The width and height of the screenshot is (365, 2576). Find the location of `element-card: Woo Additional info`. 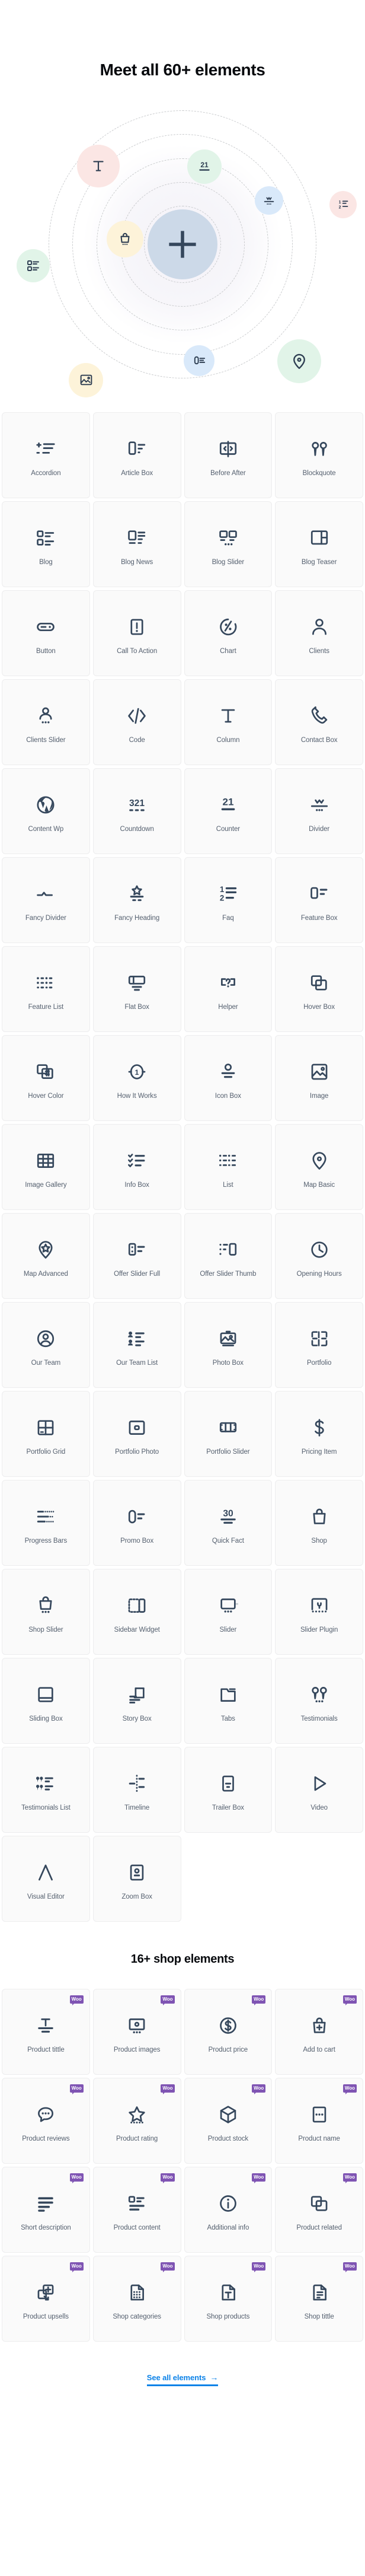

element-card: Woo Additional info is located at coordinates (229, 2209).